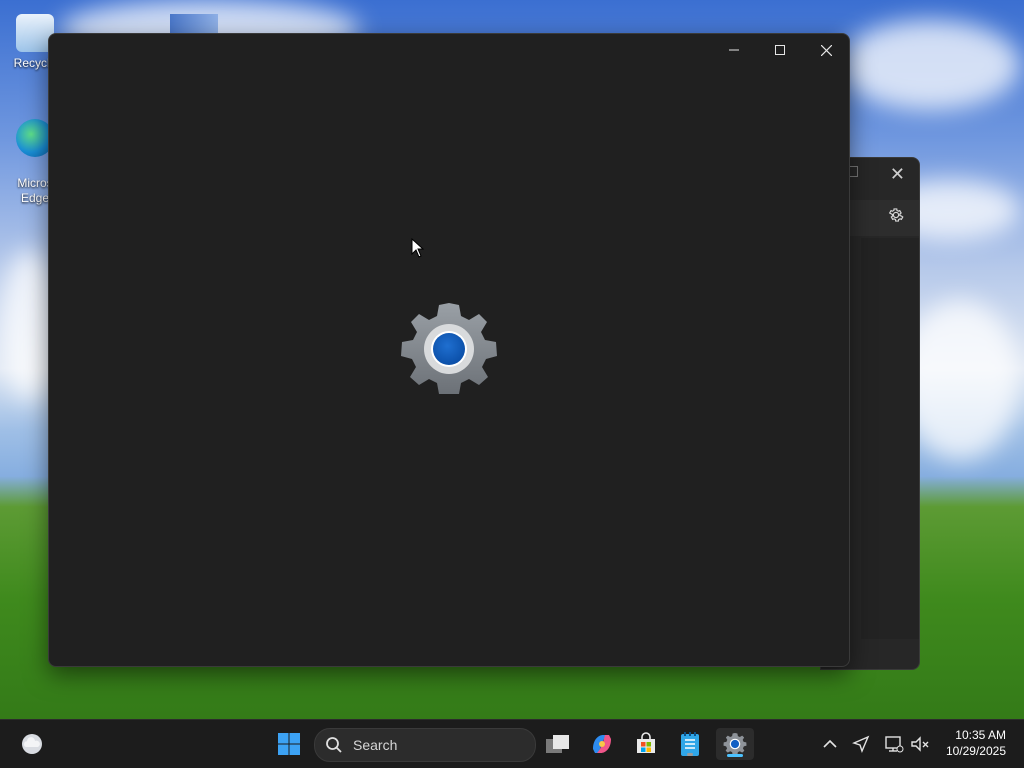 The image size is (1024, 768). I want to click on task-view-button, so click(558, 744).